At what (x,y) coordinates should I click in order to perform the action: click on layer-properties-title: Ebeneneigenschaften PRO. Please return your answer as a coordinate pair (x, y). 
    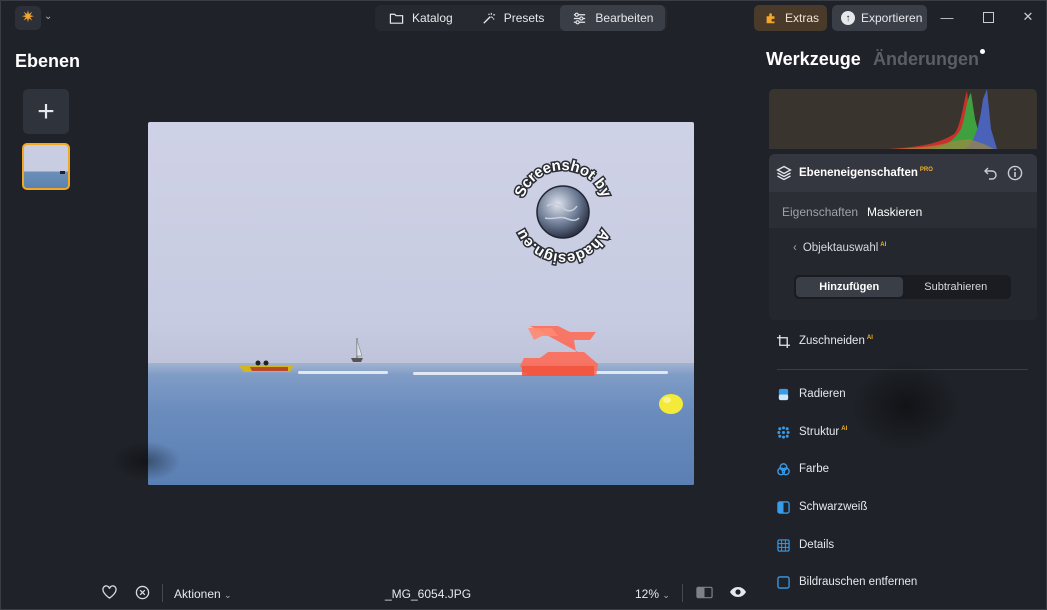
    Looking at the image, I should click on (866, 173).